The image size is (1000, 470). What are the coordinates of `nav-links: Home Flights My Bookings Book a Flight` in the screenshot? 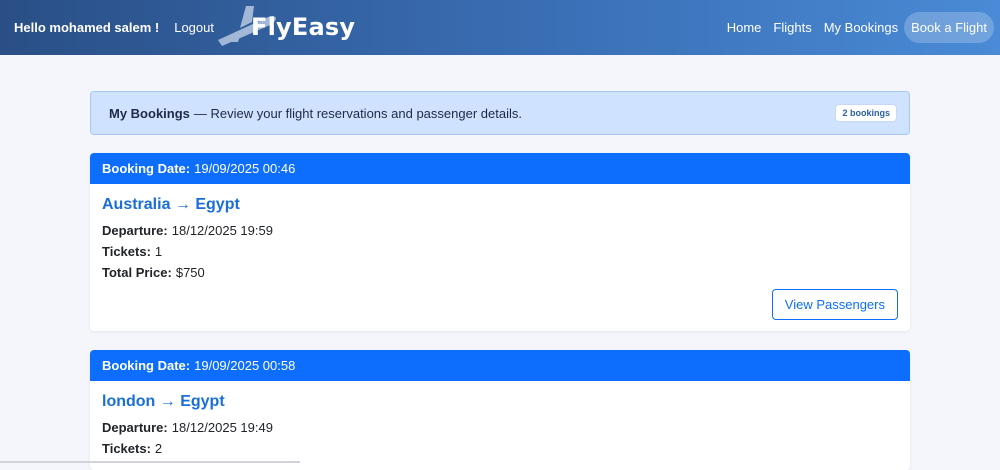 It's located at (863, 27).